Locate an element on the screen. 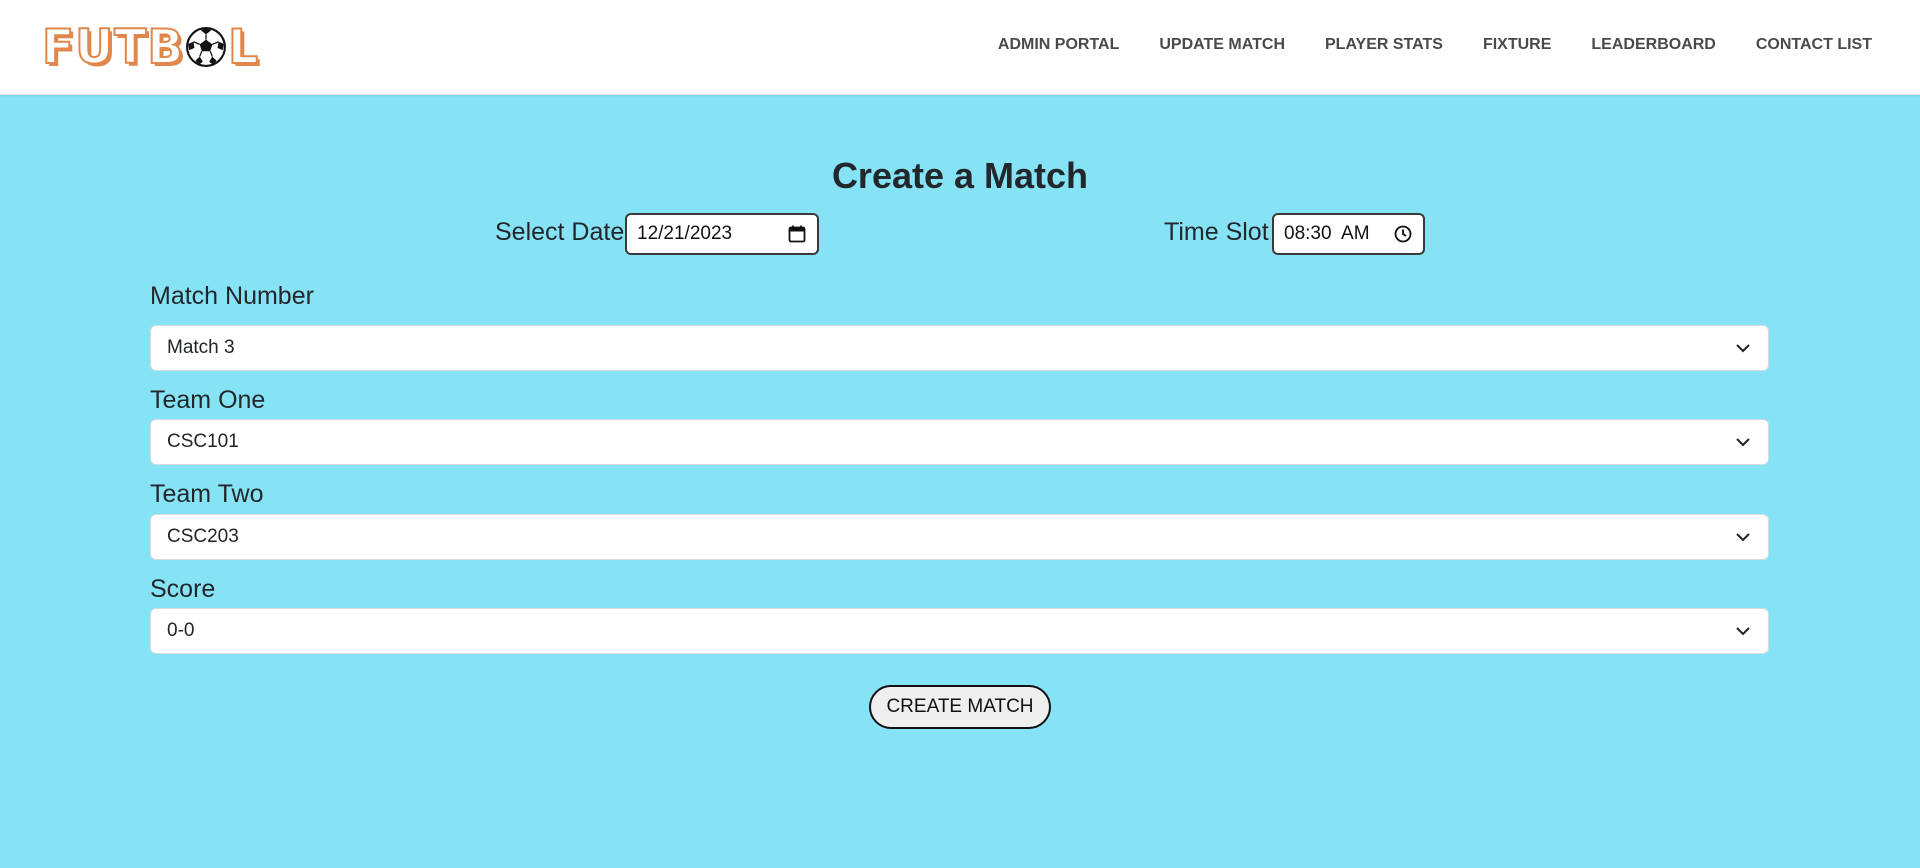  nav-admin-portal: ADMIN PORTAL is located at coordinates (1058, 45).